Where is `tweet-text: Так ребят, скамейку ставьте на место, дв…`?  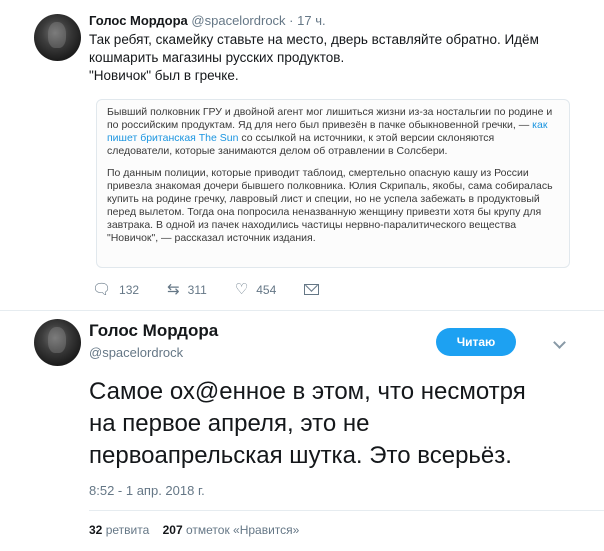
tweet-text: Так ребят, скамейку ставьте на место, дв… is located at coordinates (334, 58).